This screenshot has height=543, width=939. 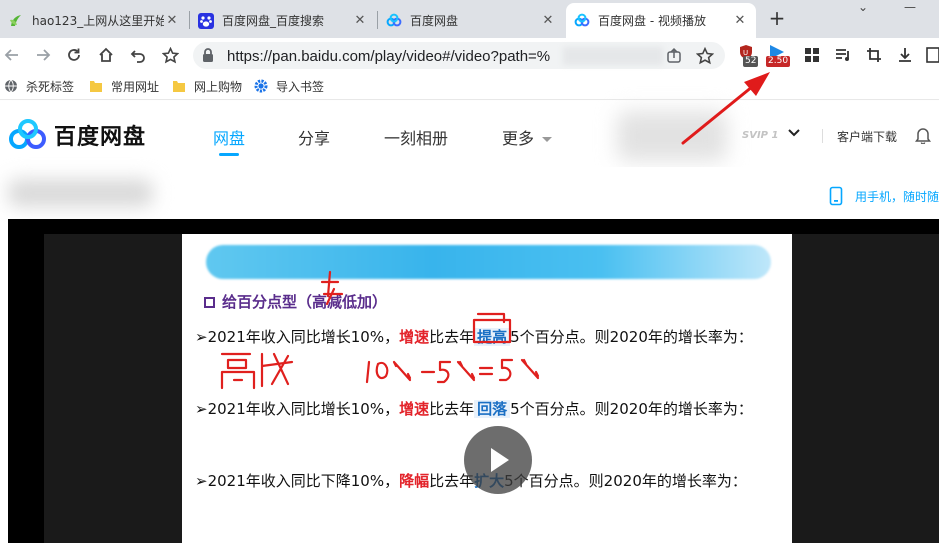 I want to click on shield-badge: 52, so click(x=751, y=61).